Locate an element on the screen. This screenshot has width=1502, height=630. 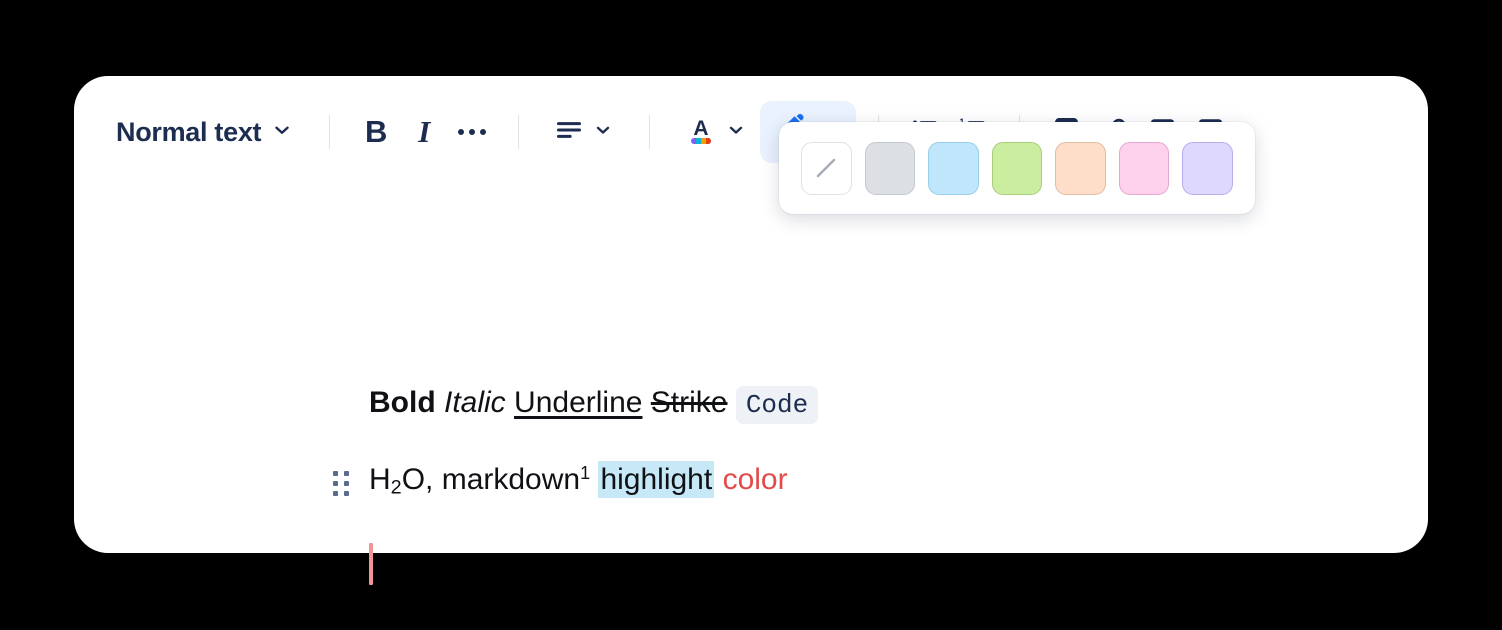
ellipsis-icon is located at coordinates (472, 132).